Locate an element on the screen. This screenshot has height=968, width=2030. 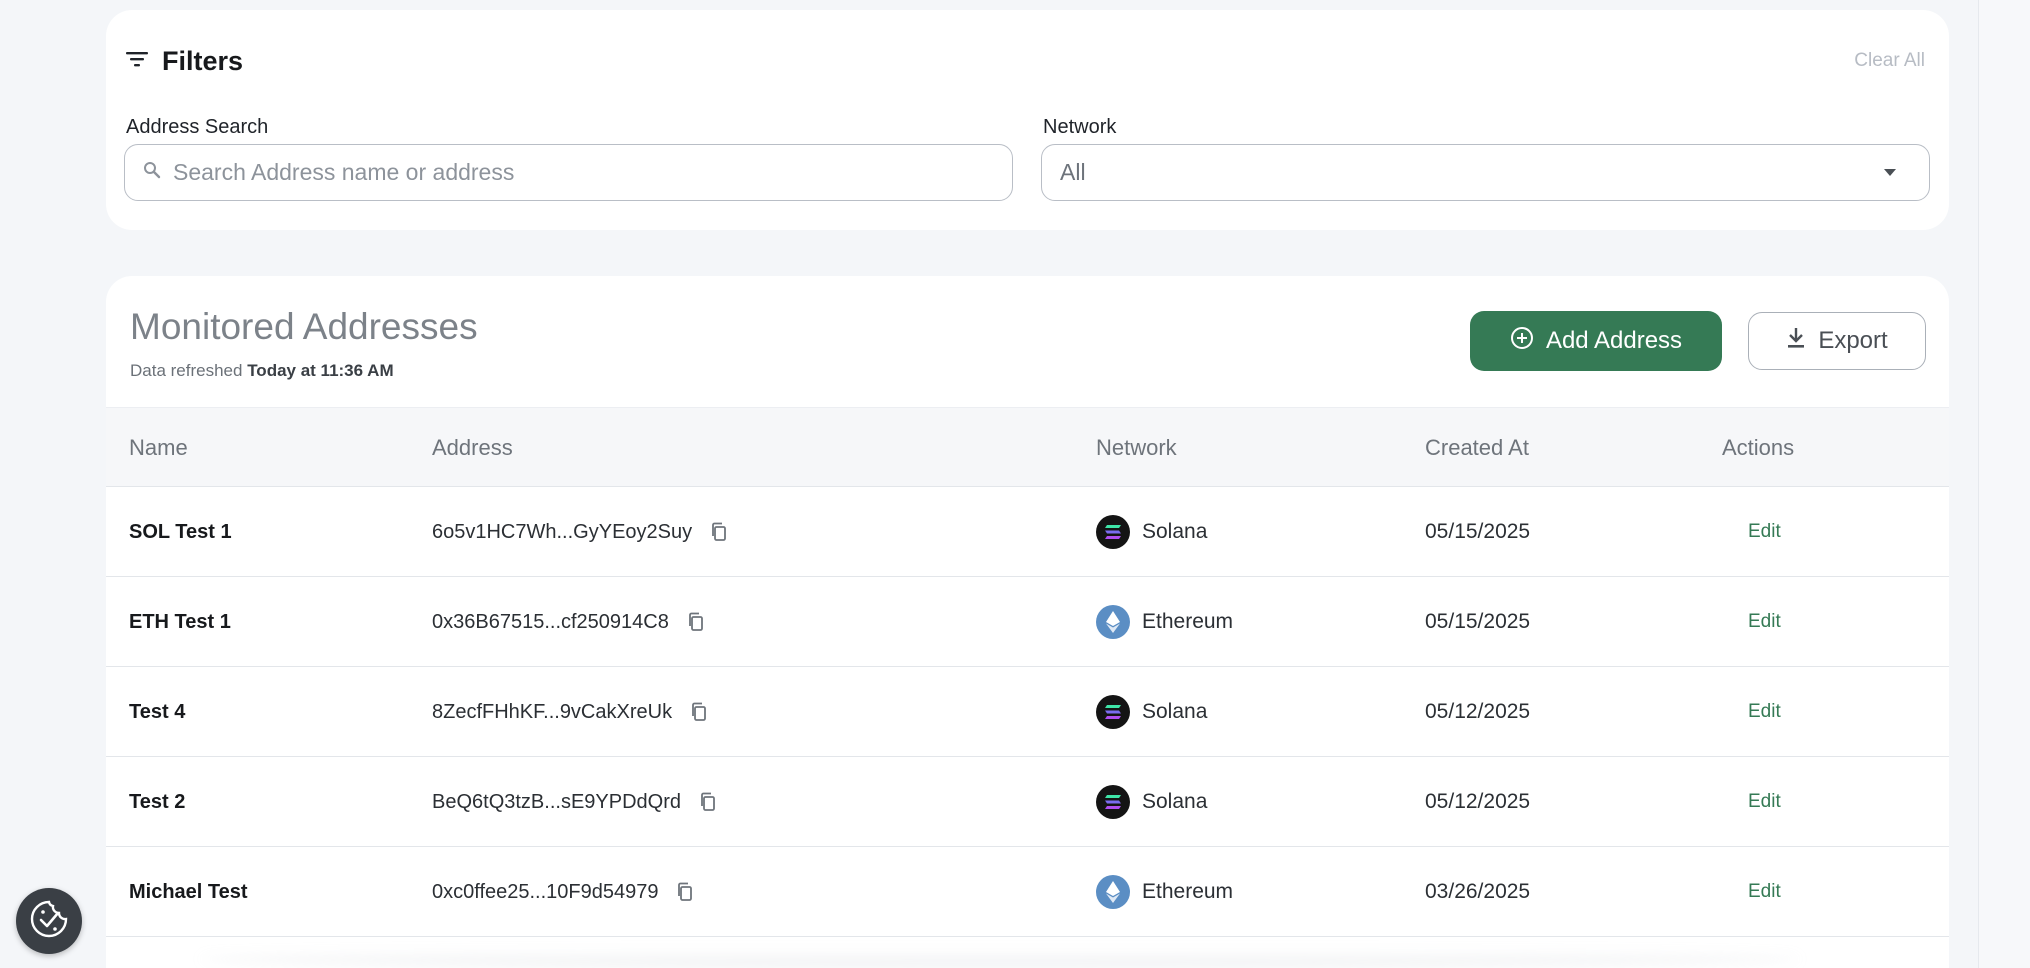
add-address-label: Add Address is located at coordinates (1614, 340).